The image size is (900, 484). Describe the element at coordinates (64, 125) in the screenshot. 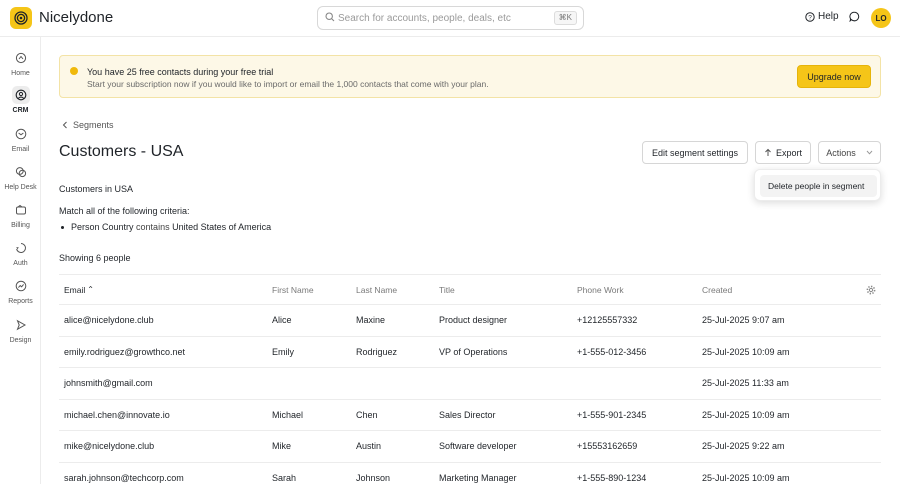

I see `chevron-left-icon` at that location.